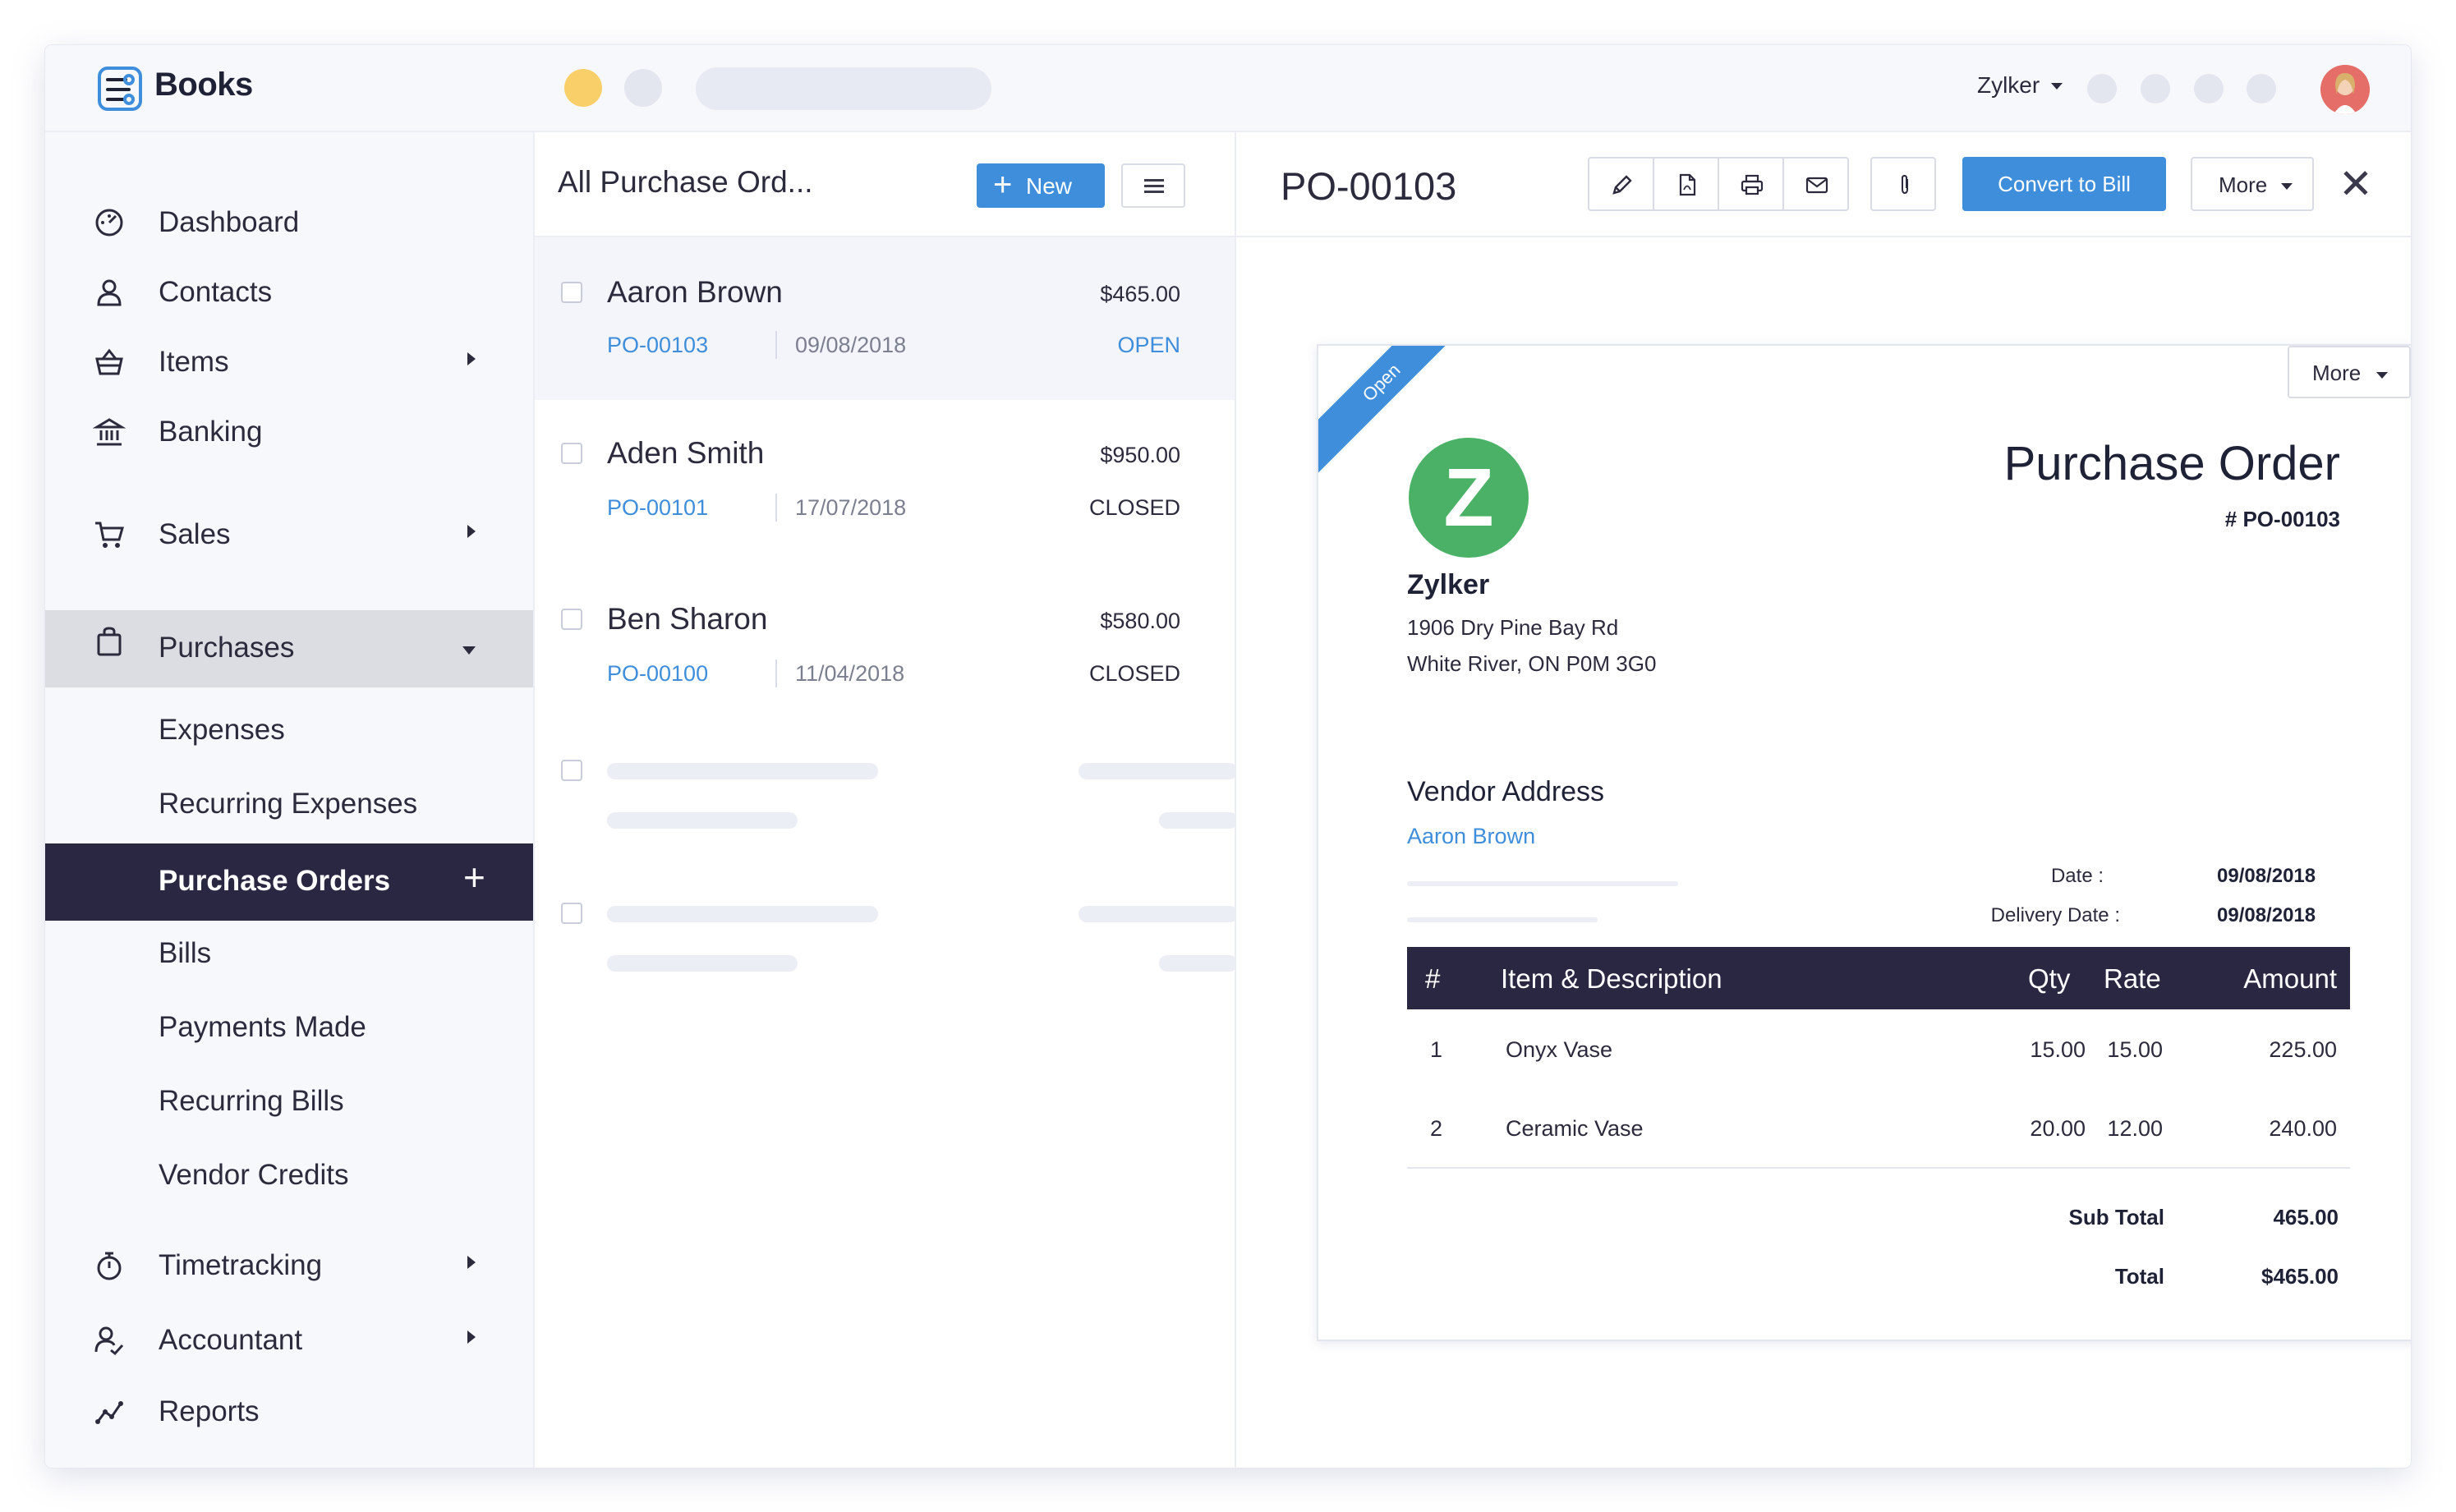 This screenshot has height=1512, width=2456. I want to click on line-item: Ceramic Vase, so click(1575, 1128).